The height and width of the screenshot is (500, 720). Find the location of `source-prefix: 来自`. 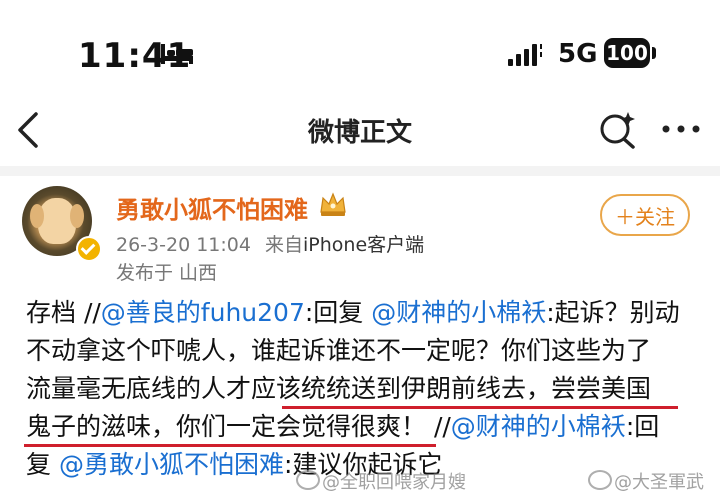

source-prefix: 来自 is located at coordinates (284, 245).